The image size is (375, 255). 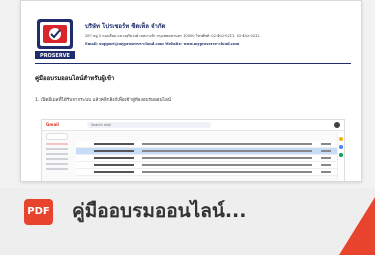 I want to click on gmail-toolbar, so click(x=207, y=139).